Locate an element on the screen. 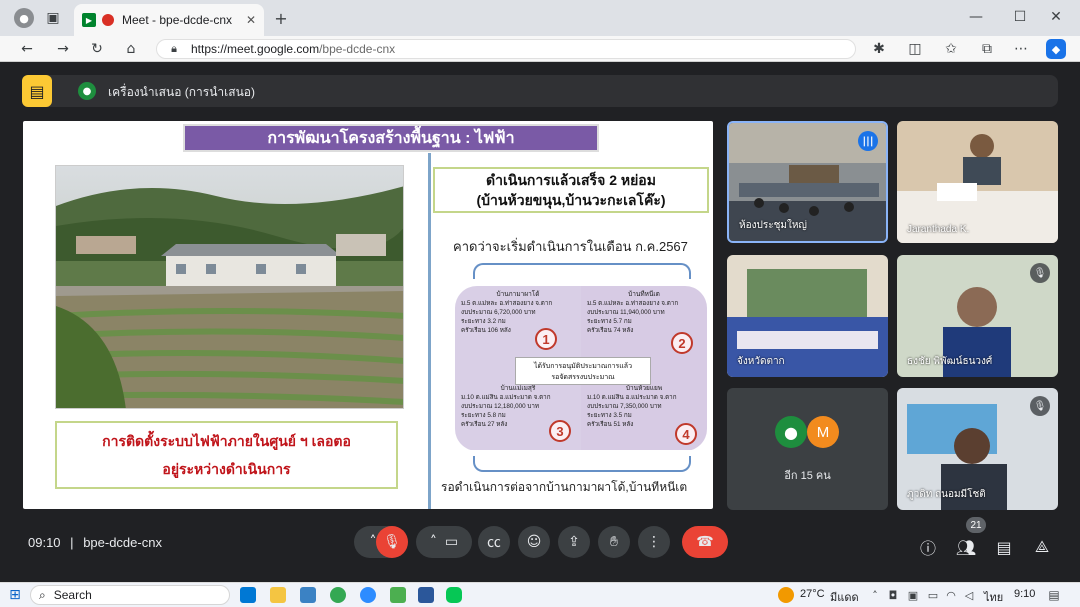 The height and width of the screenshot is (607, 1080). windows-start-icon: ⊞ is located at coordinates (15, 595).